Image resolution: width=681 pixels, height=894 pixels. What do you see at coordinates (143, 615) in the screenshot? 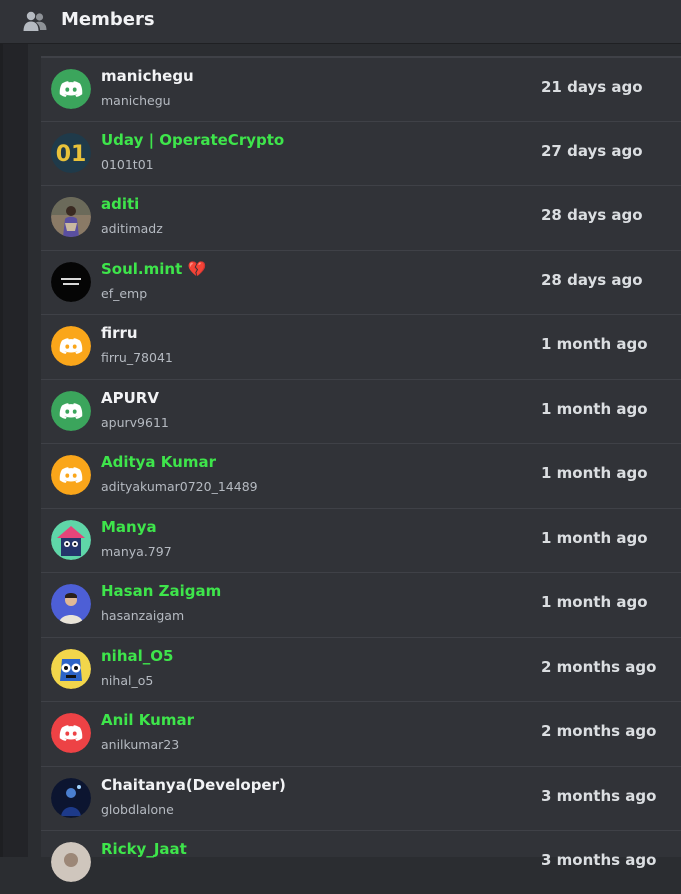
I see `member-username: hasanzaigam` at bounding box center [143, 615].